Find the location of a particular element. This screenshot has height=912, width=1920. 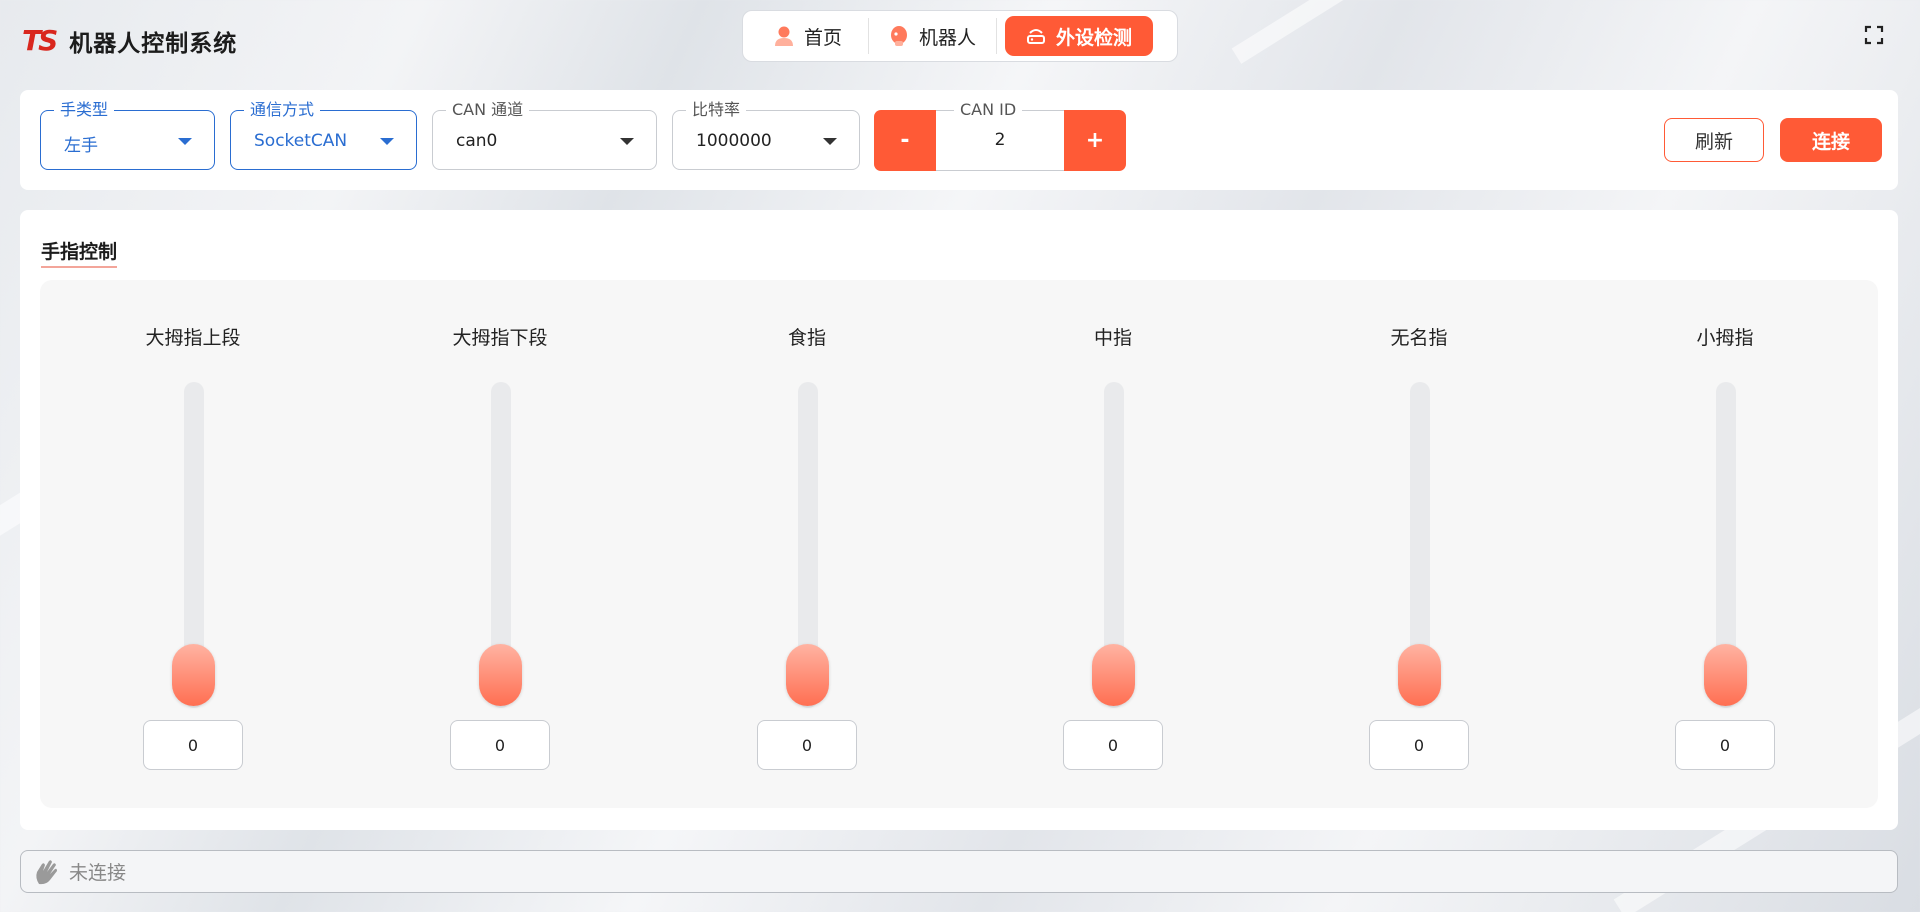

bitrate-select: 比特率 1000000 is located at coordinates (766, 135).